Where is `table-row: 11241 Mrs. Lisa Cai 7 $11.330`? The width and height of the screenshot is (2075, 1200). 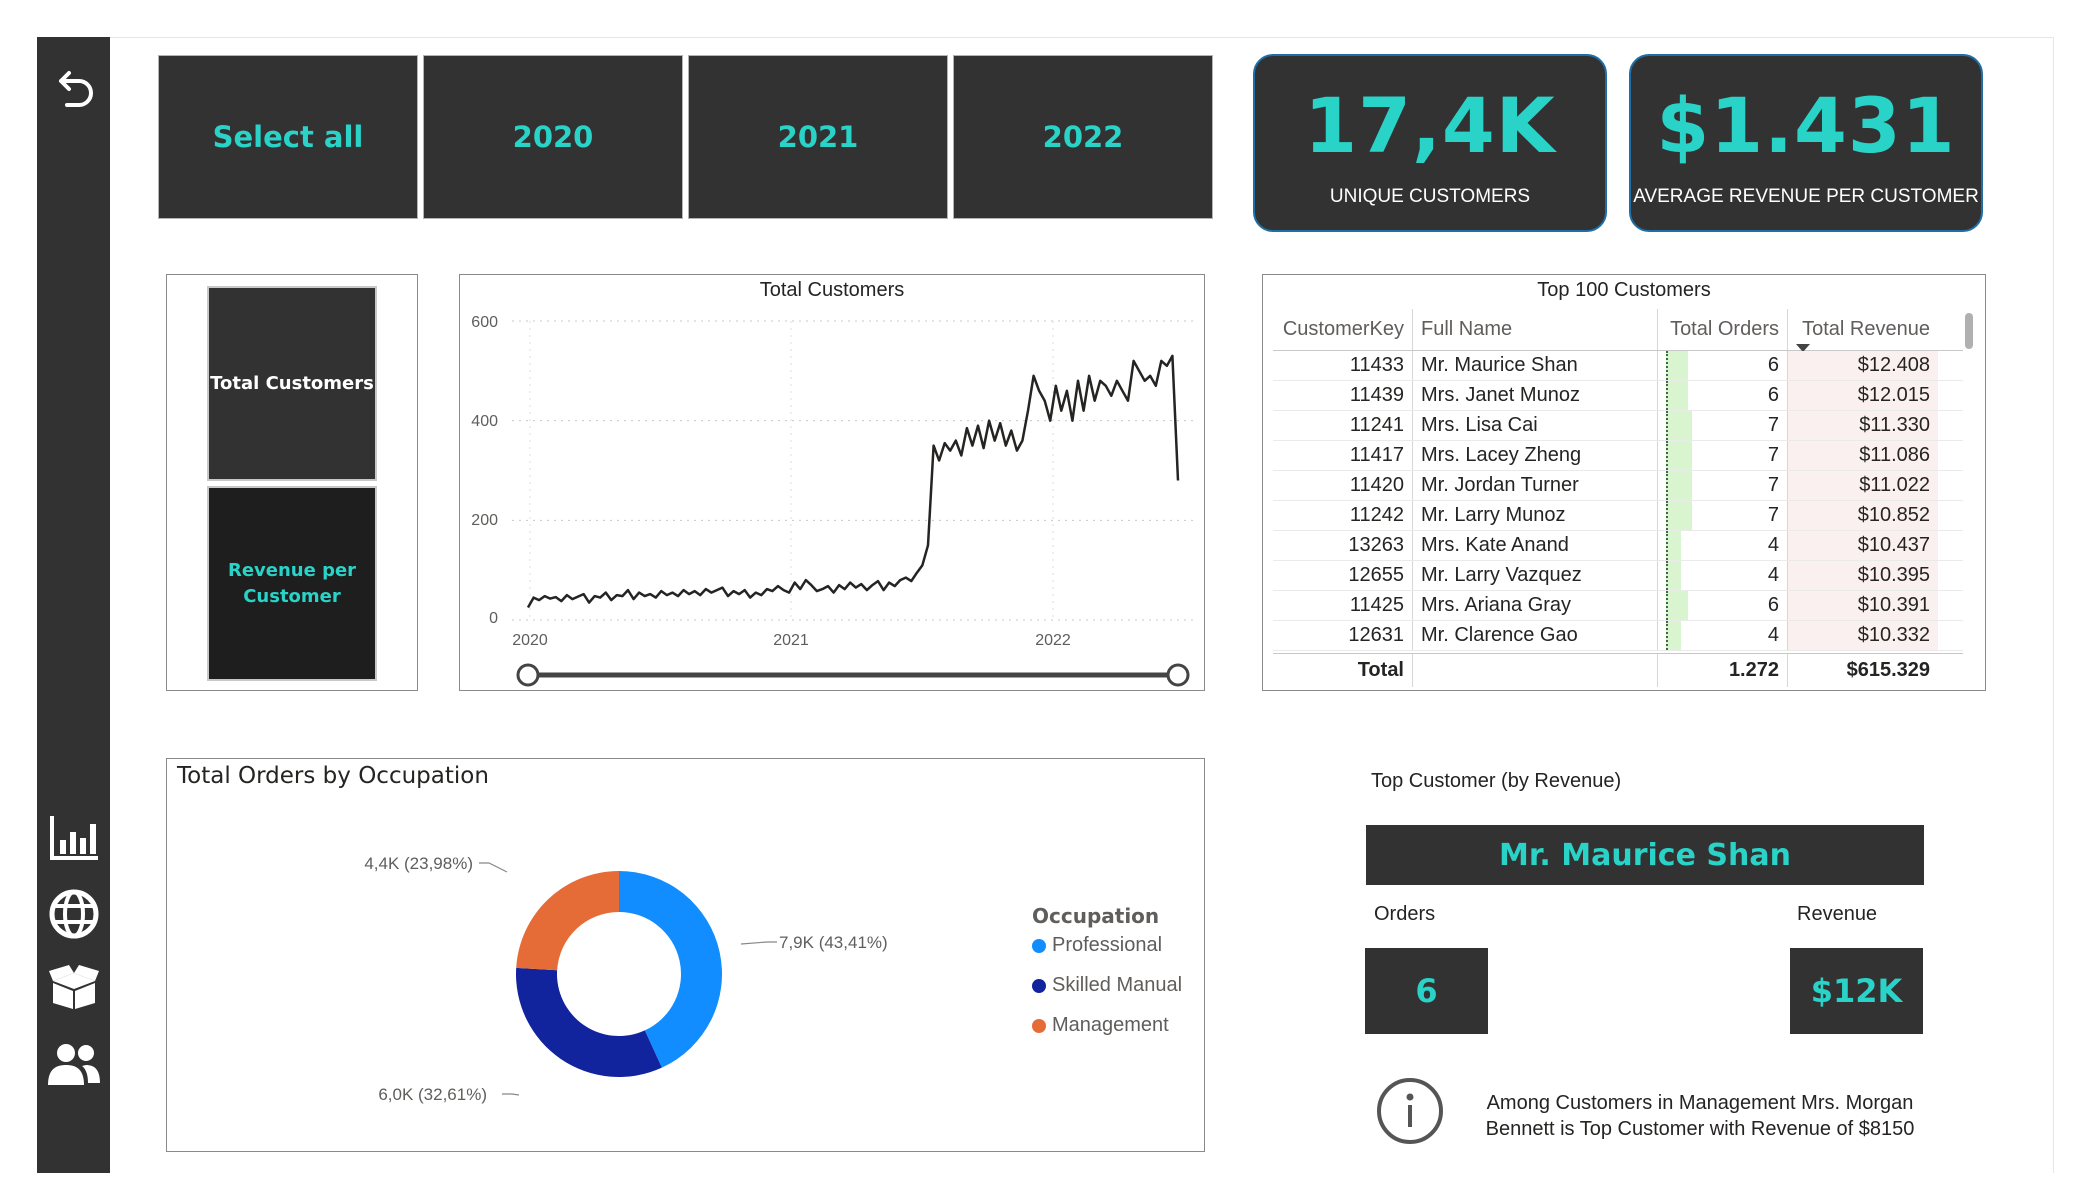
table-row: 11241 Mrs. Lisa Cai 7 $11.330 is located at coordinates (1618, 426).